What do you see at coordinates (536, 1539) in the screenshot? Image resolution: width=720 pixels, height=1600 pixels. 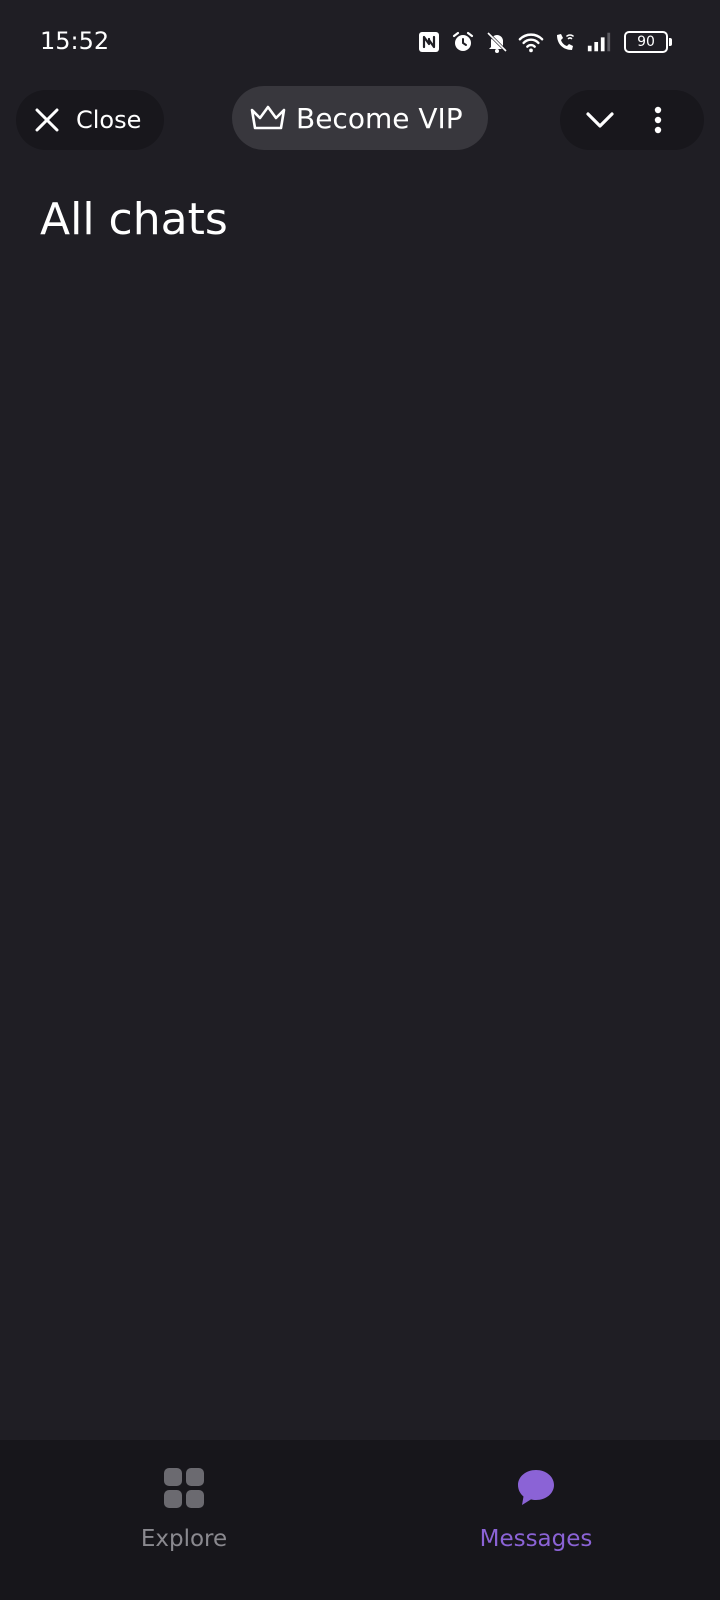 I see `nav-label-messages: Messages` at bounding box center [536, 1539].